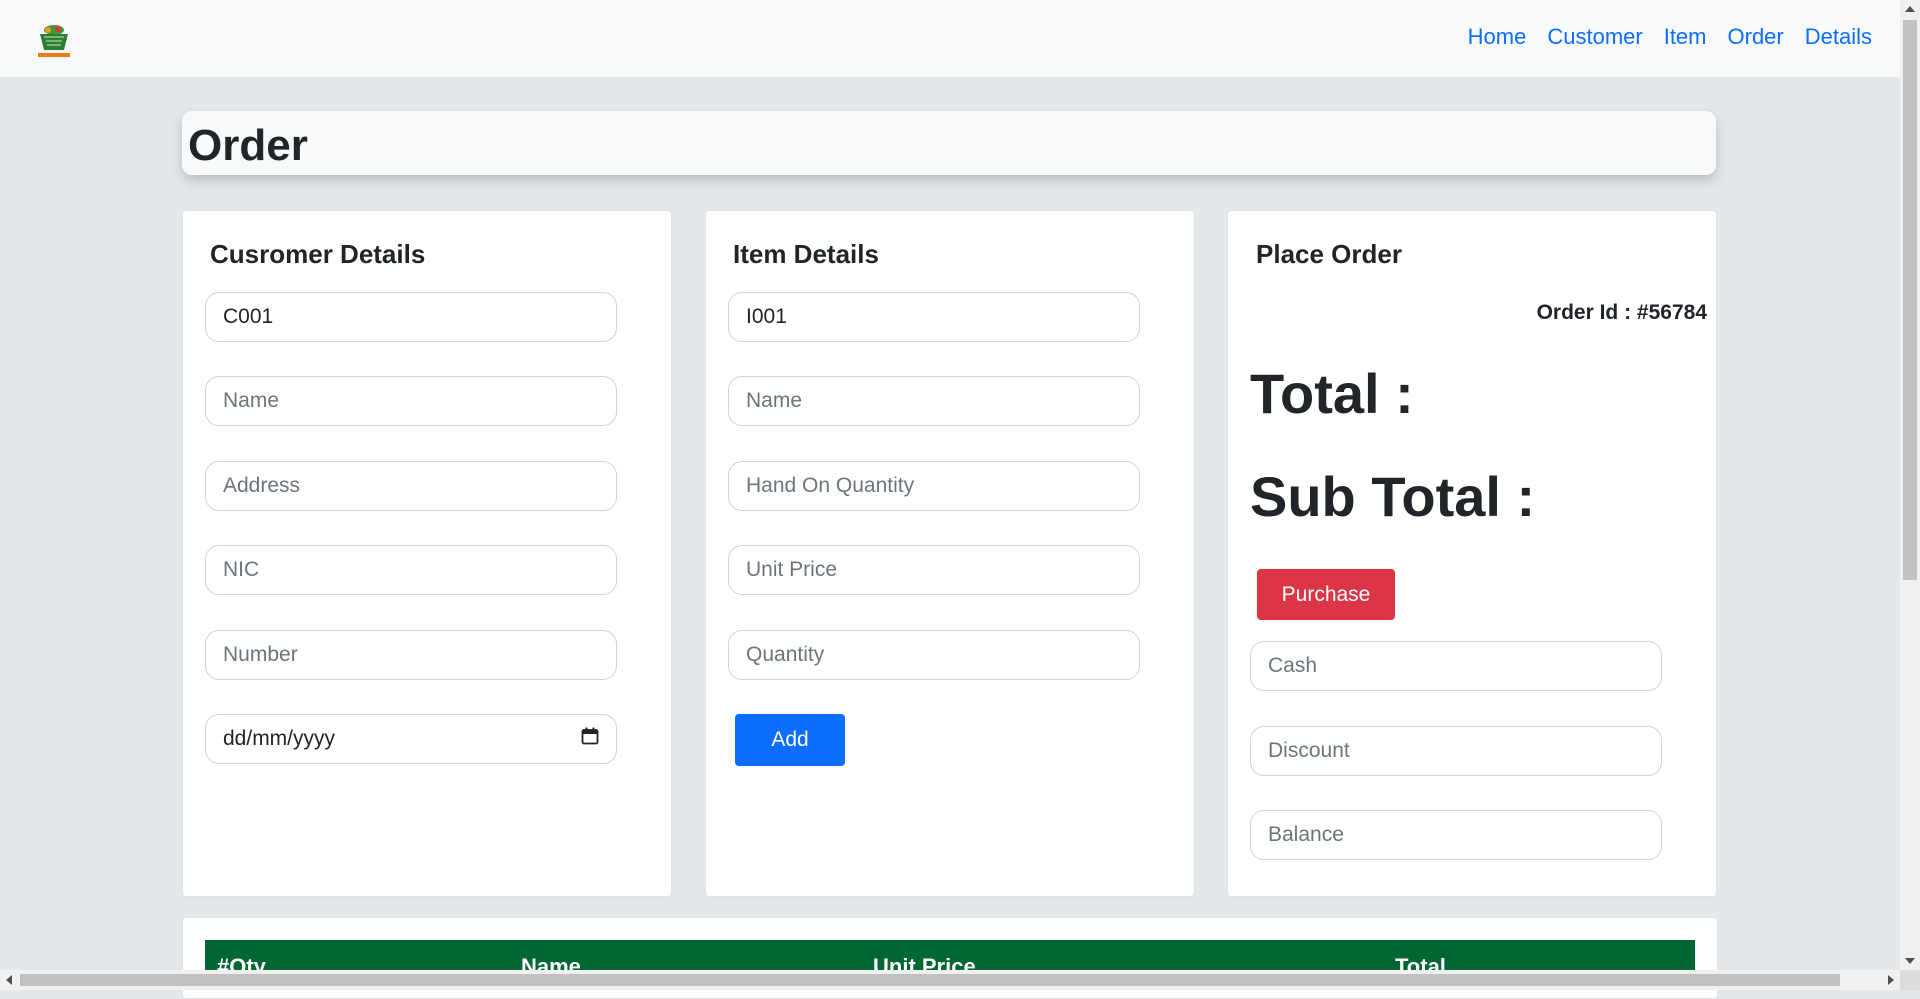 This screenshot has height=999, width=1920. What do you see at coordinates (934, 655) in the screenshot?
I see `item-quantity-field: Quantity` at bounding box center [934, 655].